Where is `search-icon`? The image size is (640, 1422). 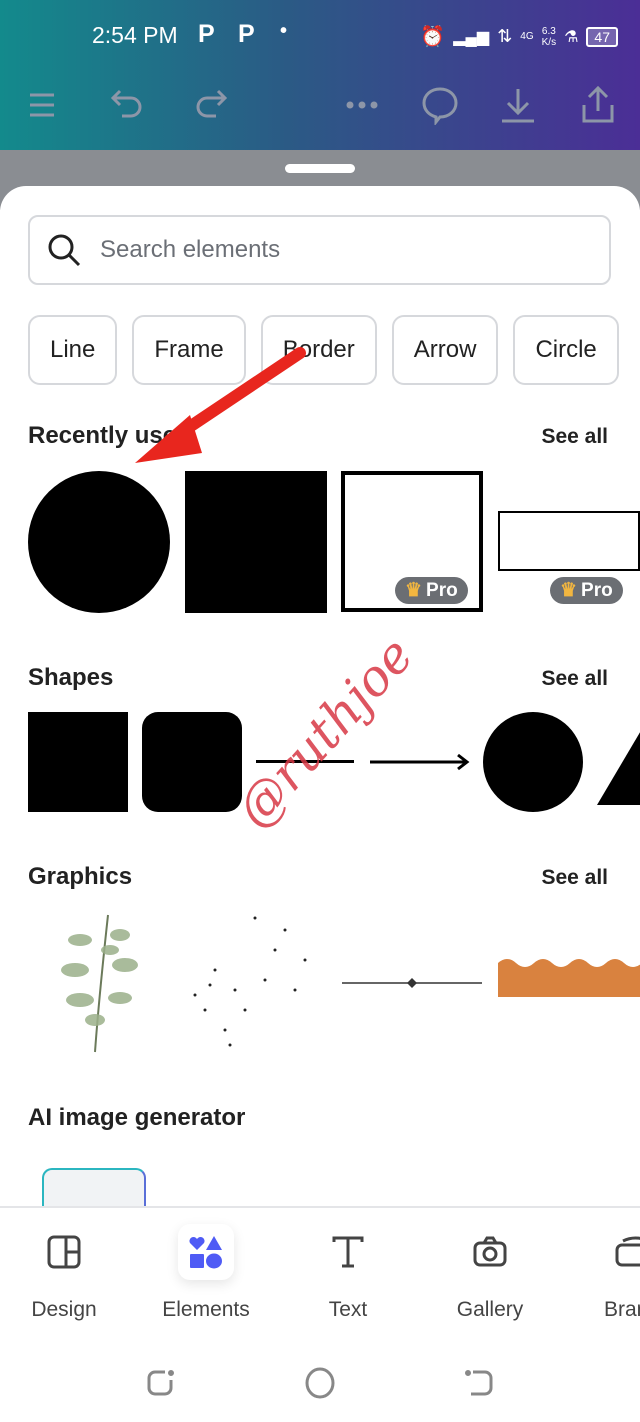 search-icon is located at coordinates (64, 250).